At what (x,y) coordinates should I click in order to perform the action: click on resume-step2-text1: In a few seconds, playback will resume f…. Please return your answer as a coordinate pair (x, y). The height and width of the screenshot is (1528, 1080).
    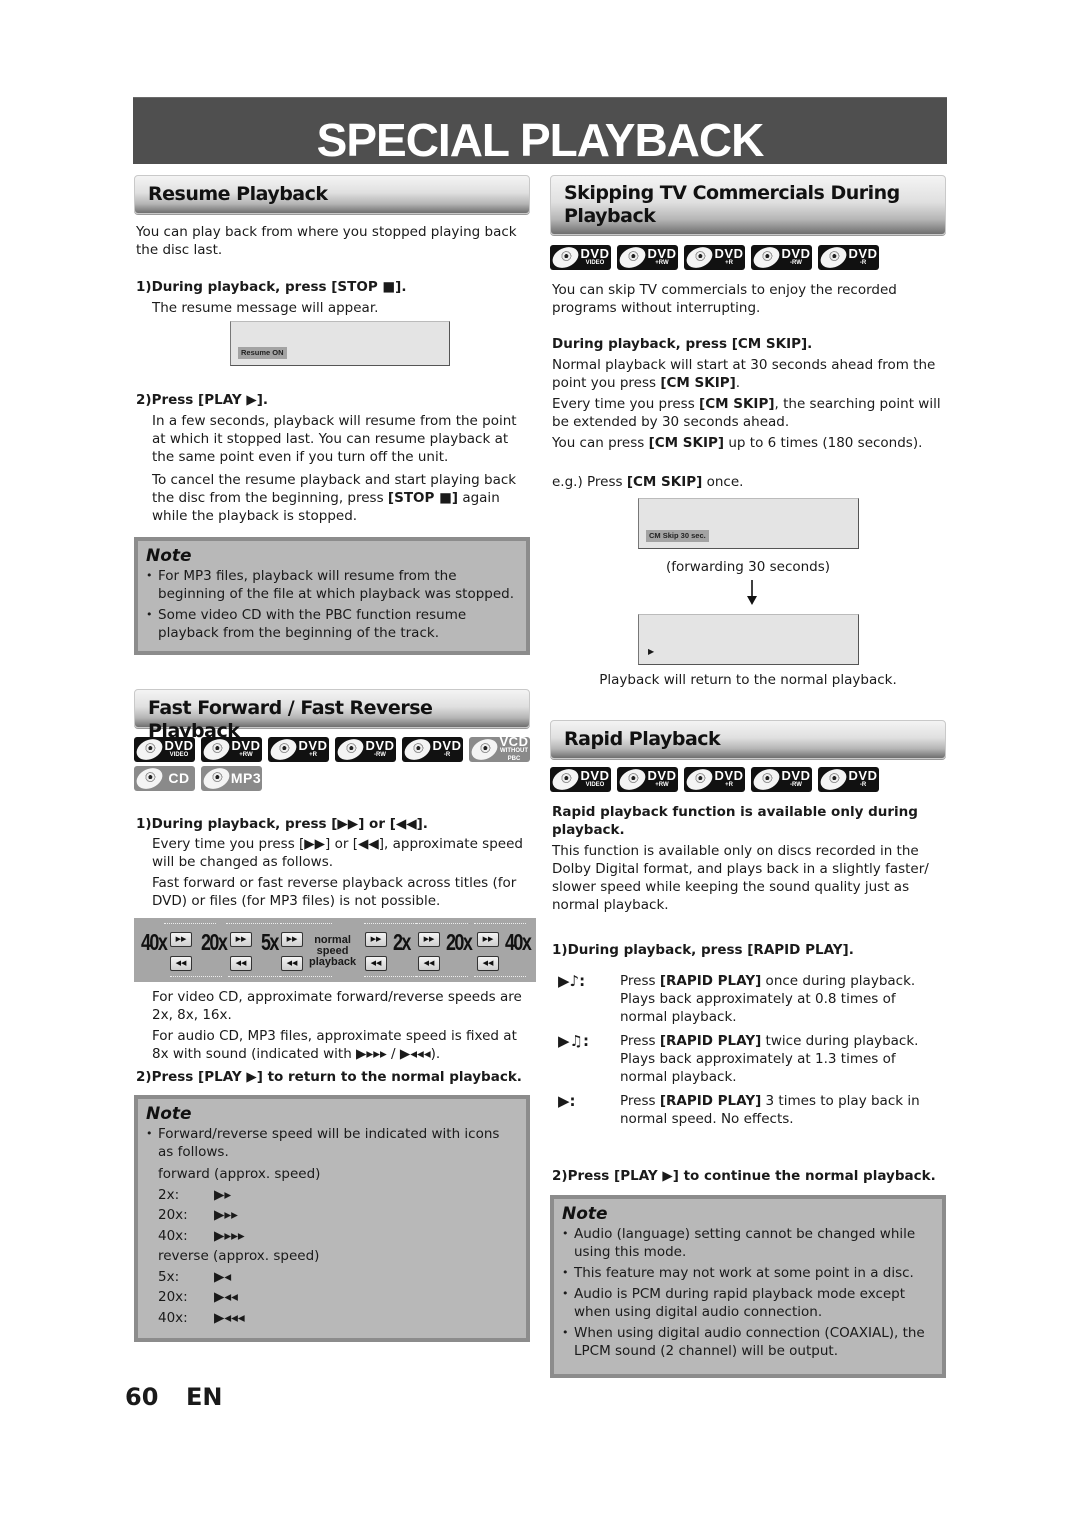
    Looking at the image, I should click on (334, 439).